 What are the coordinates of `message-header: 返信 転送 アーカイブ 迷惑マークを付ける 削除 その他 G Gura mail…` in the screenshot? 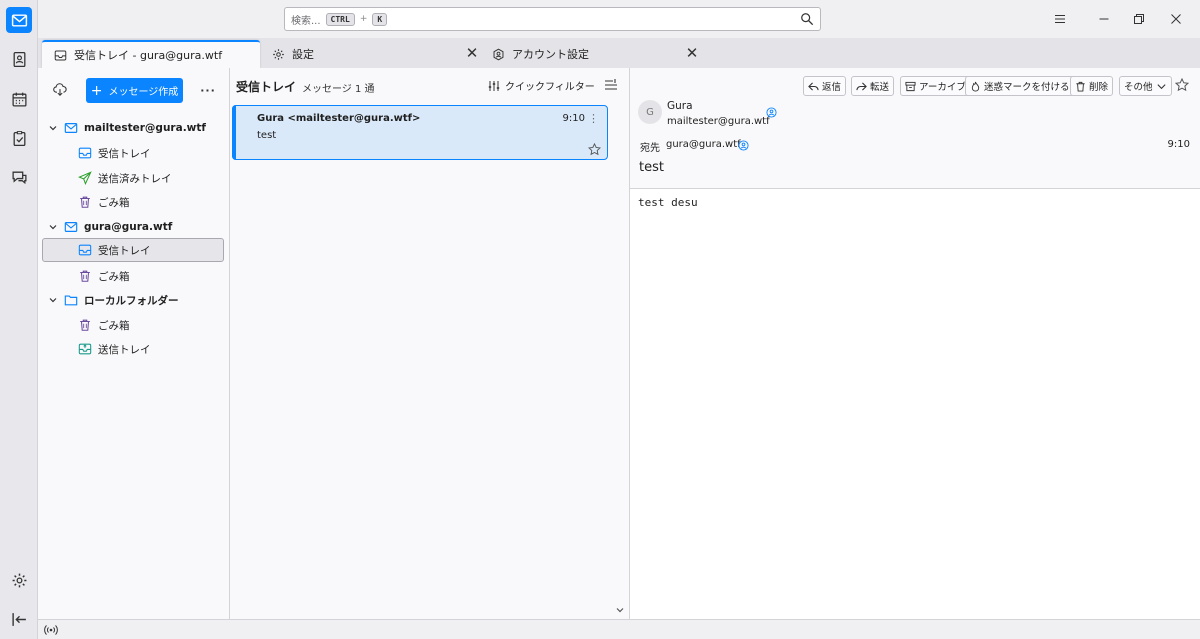 It's located at (915, 128).